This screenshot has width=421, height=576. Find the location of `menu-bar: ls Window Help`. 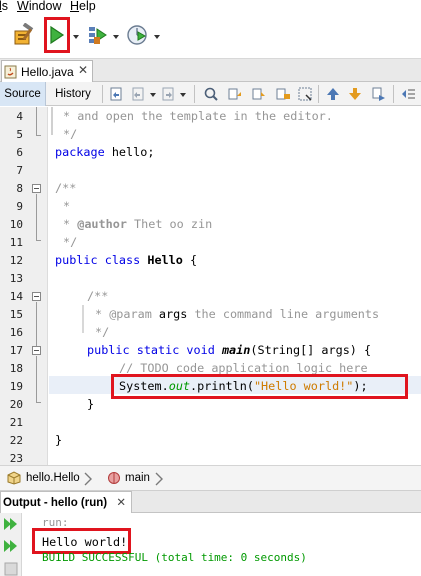

menu-bar: ls Window Help is located at coordinates (210, 7).